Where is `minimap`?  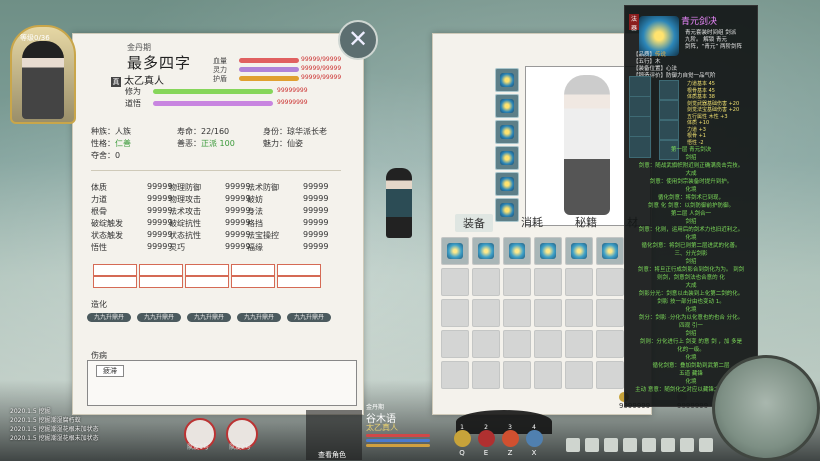 minimap is located at coordinates (766, 408).